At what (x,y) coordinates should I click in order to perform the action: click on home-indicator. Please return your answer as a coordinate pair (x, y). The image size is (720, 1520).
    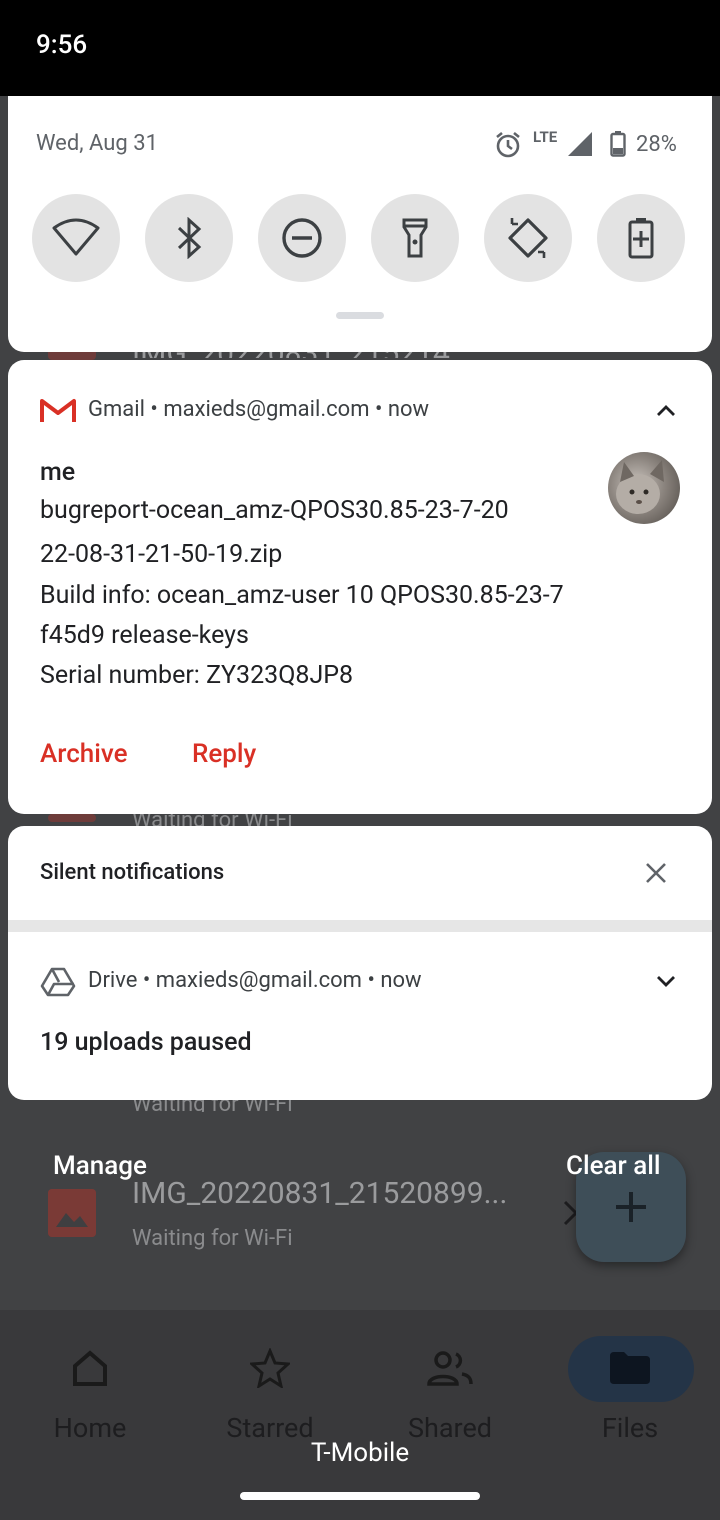
    Looking at the image, I should click on (360, 1496).